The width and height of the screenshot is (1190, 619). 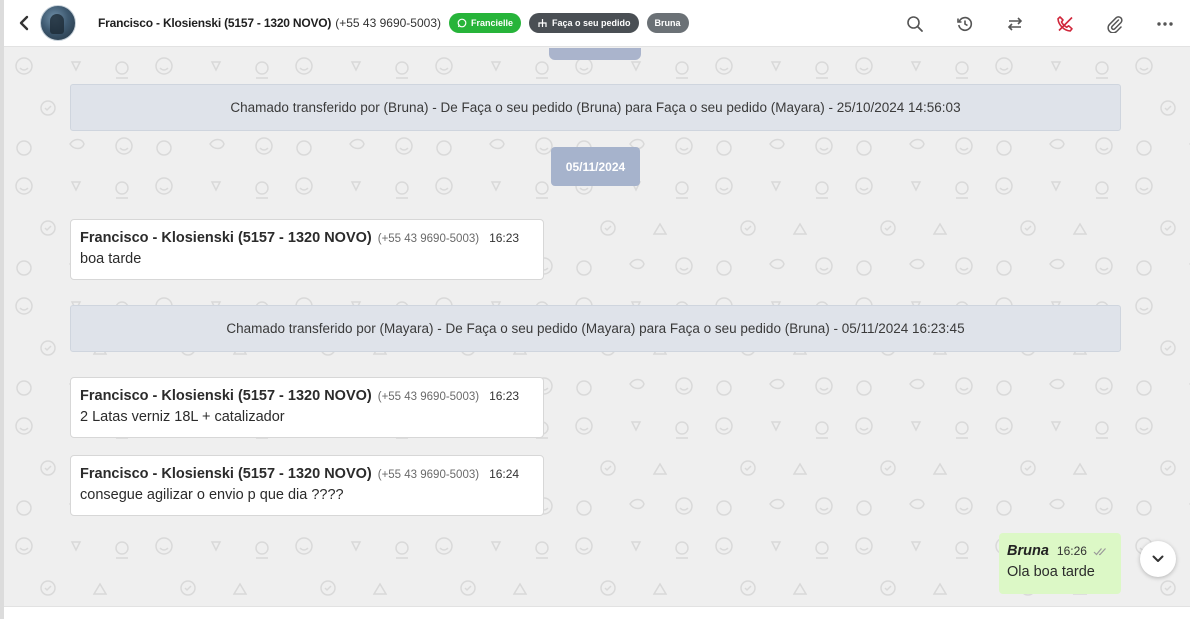 What do you see at coordinates (542, 23) in the screenshot?
I see `queue-icon` at bounding box center [542, 23].